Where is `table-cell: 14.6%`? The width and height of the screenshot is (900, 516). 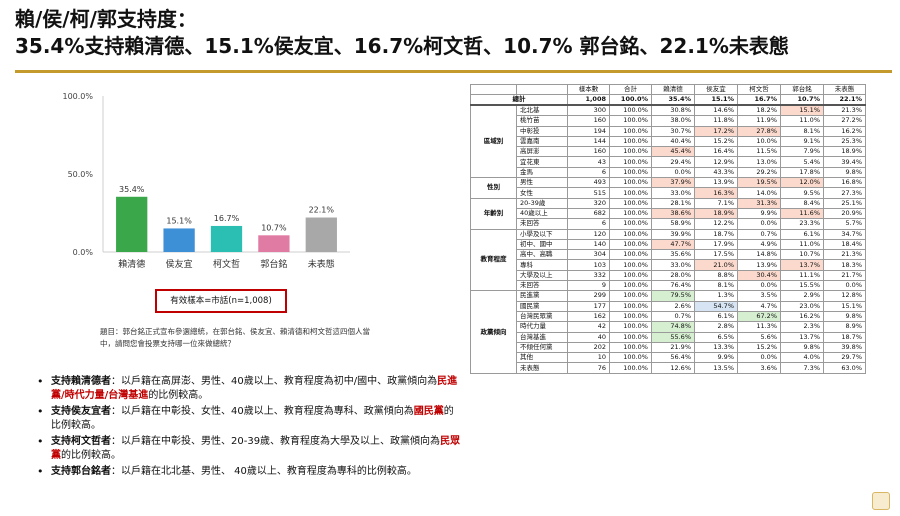
table-cell: 14.6% is located at coordinates (716, 110).